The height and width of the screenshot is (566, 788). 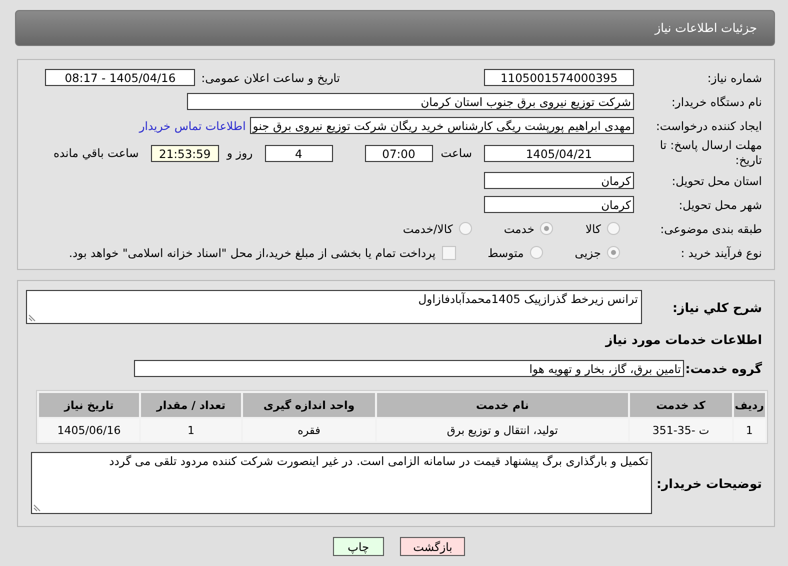 I want to click on field-label: تاریخ و ساعت اعلان عمومی:, so click(x=271, y=77).